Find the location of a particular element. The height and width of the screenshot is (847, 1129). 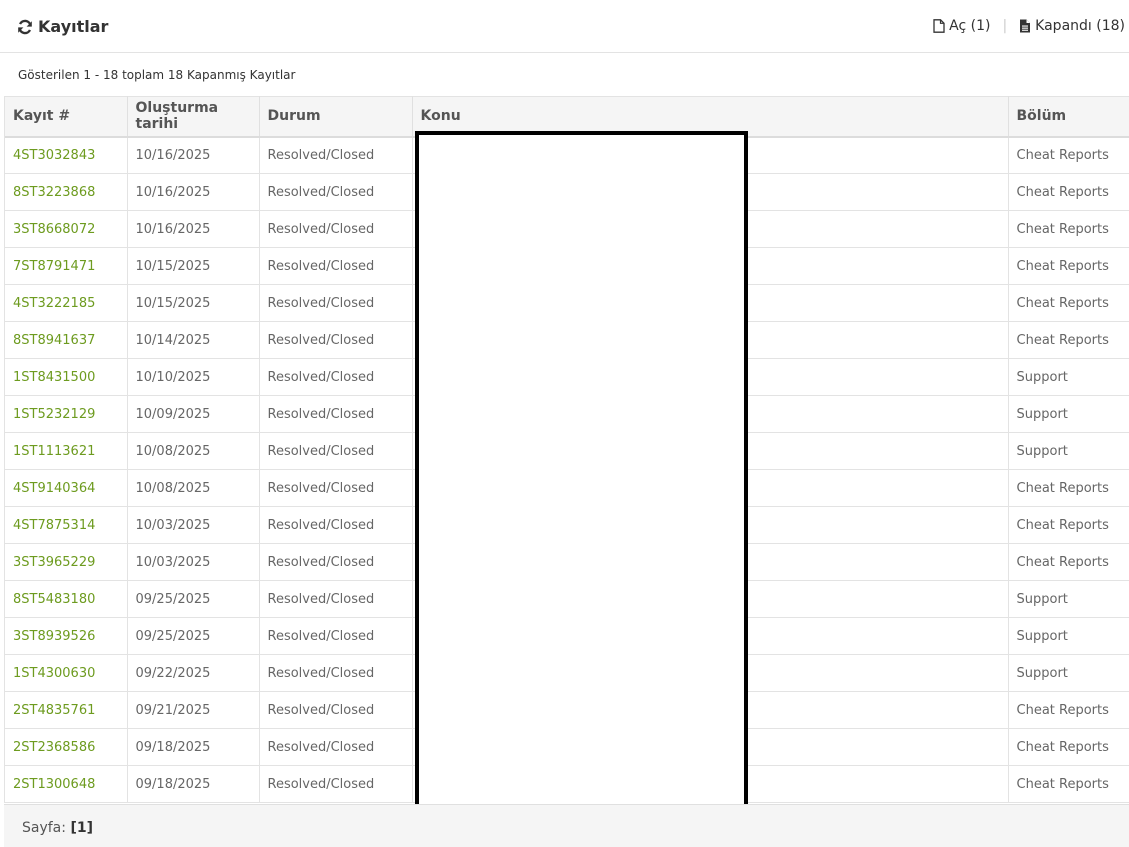

ticket-id-link: 2ST4835761 is located at coordinates (54, 710).